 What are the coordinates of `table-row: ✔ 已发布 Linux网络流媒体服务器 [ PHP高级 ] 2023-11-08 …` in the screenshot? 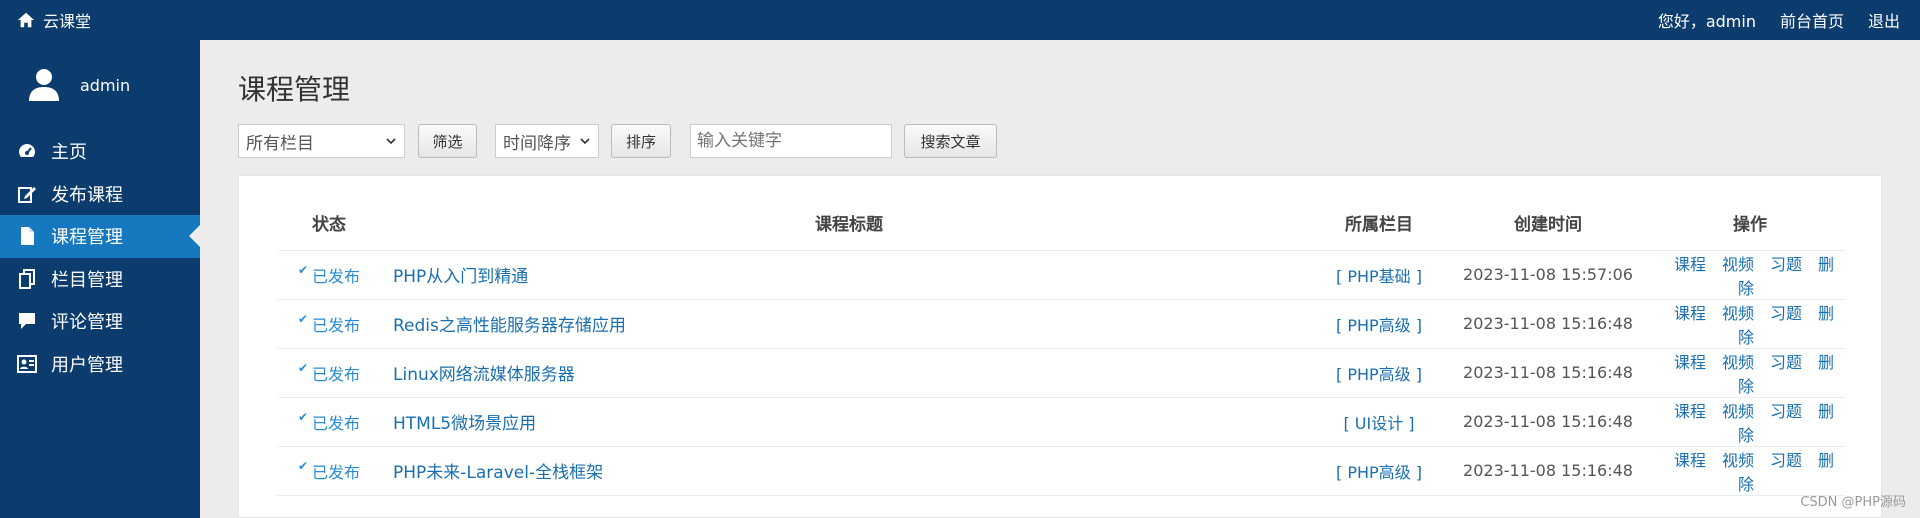 It's located at (1061, 373).